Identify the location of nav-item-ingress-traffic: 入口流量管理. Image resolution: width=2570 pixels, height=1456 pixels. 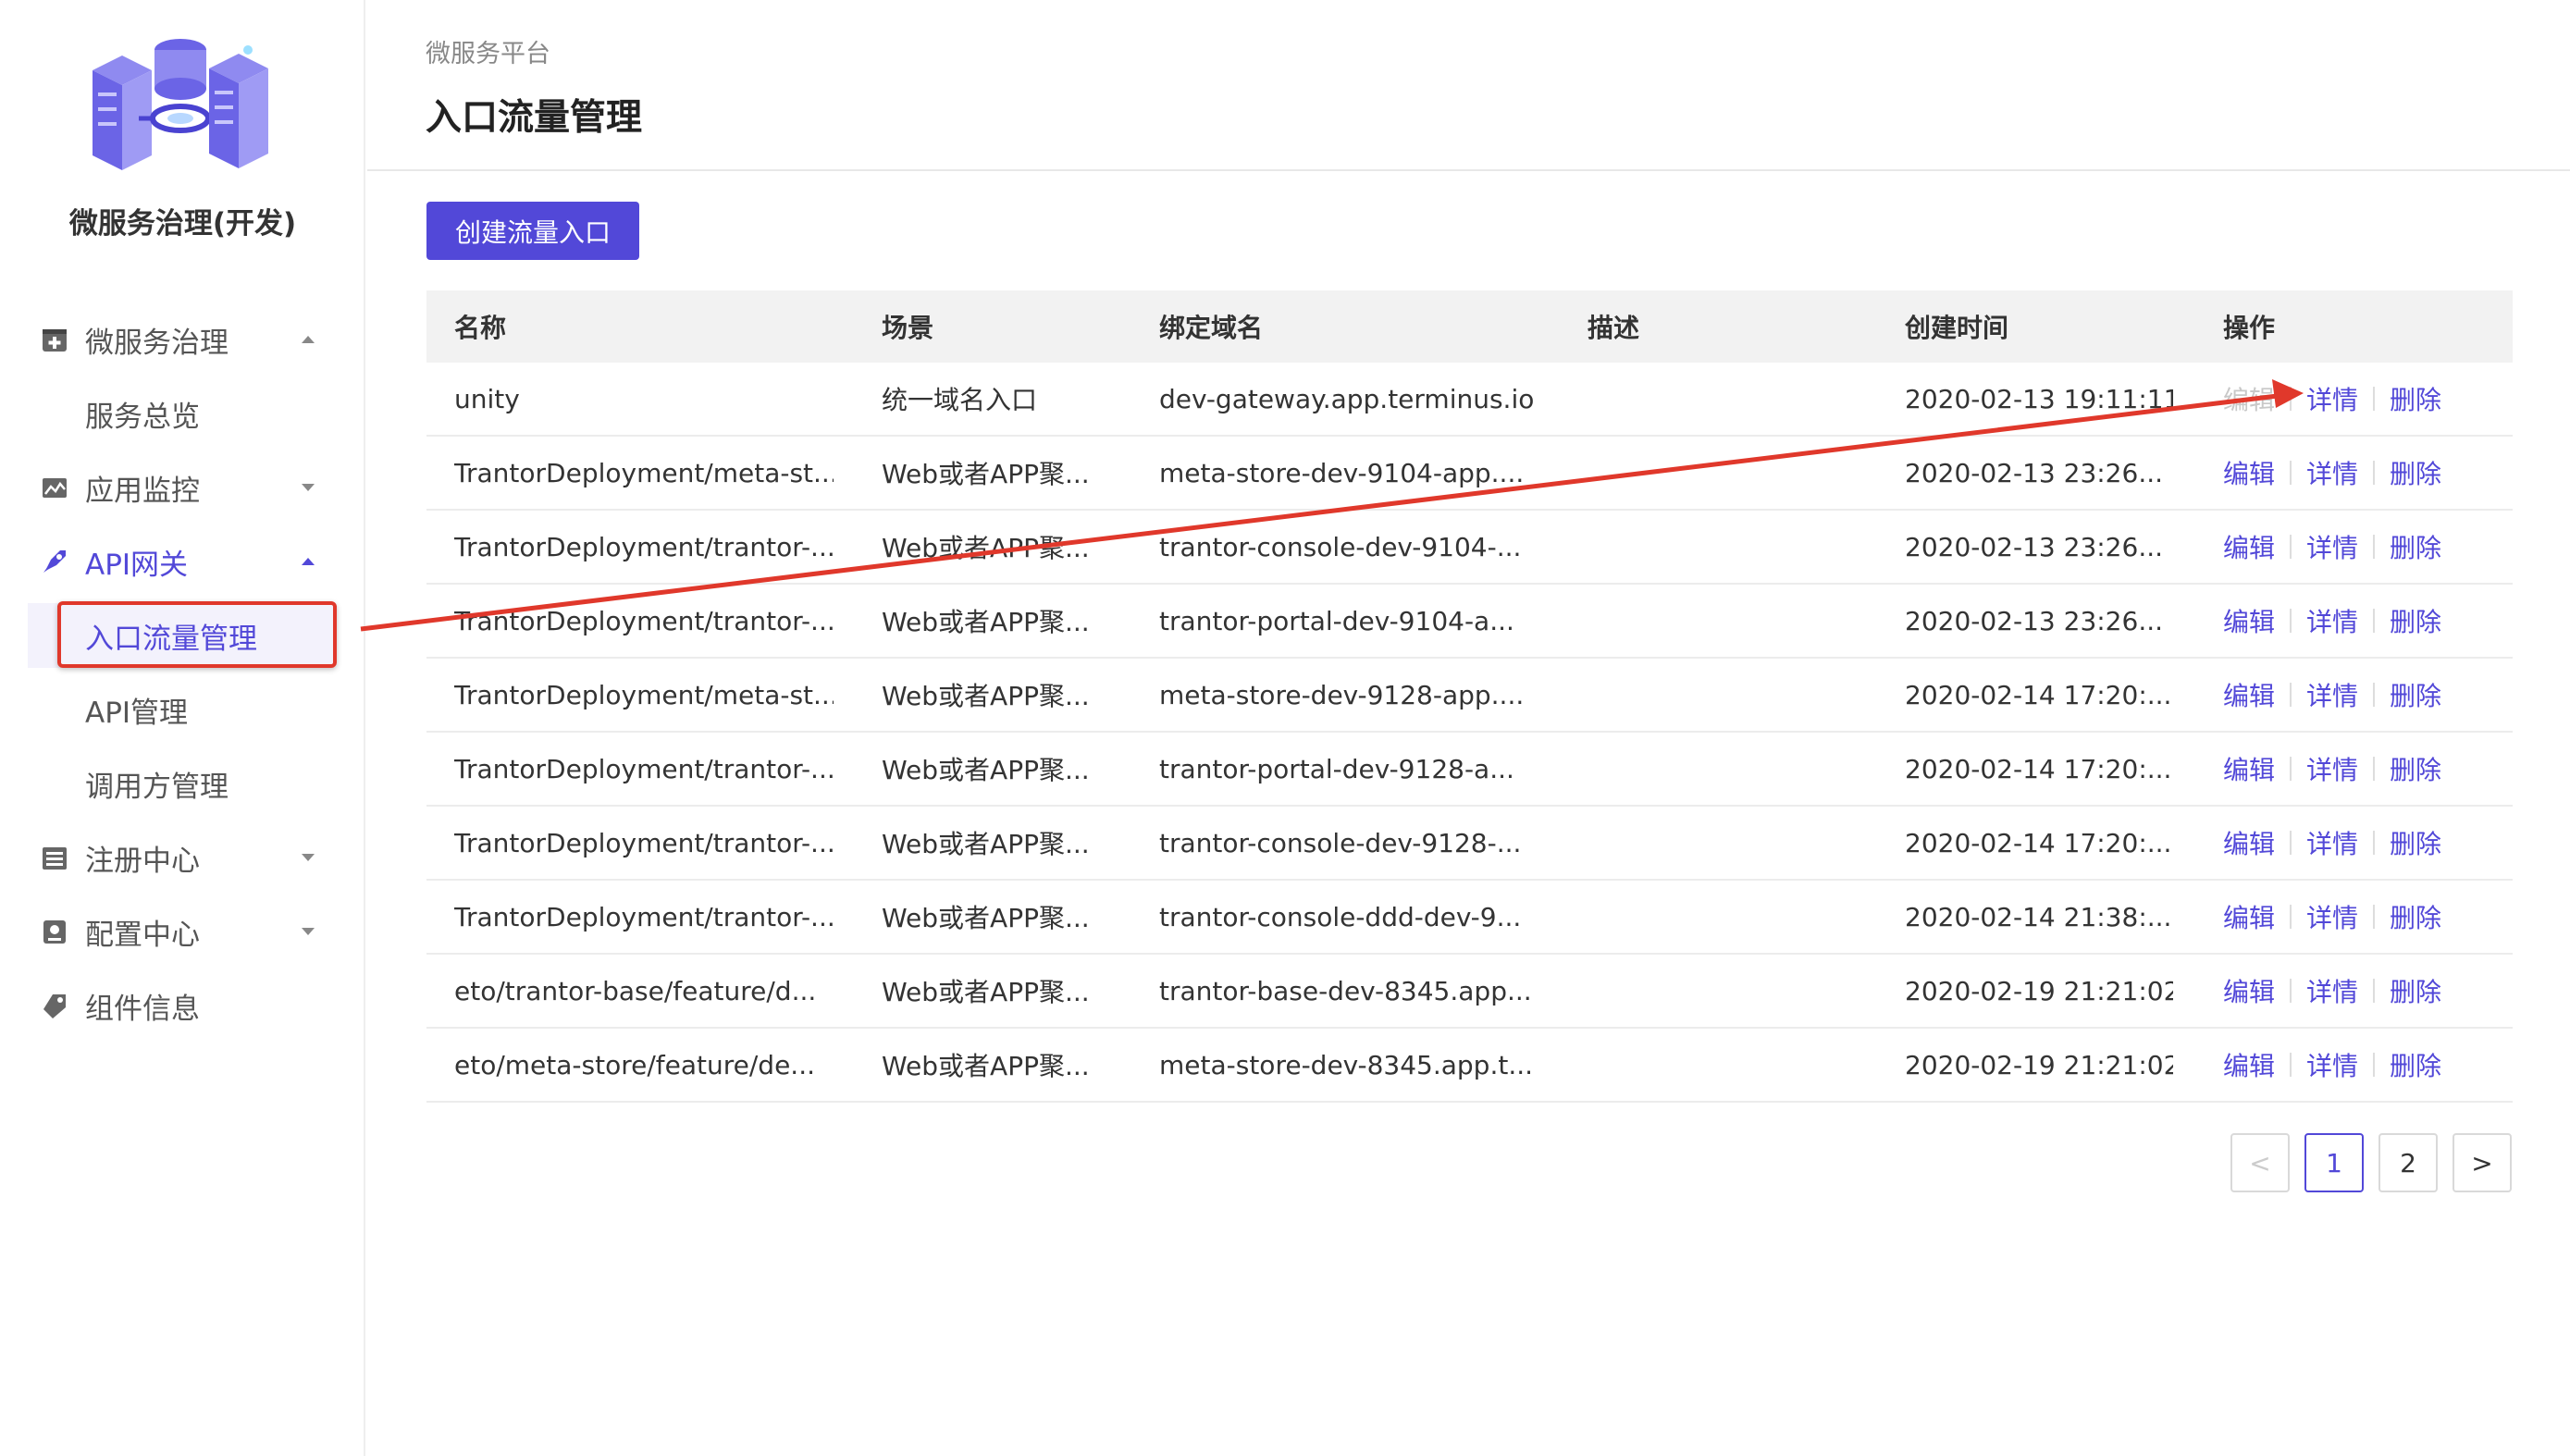
(180, 635).